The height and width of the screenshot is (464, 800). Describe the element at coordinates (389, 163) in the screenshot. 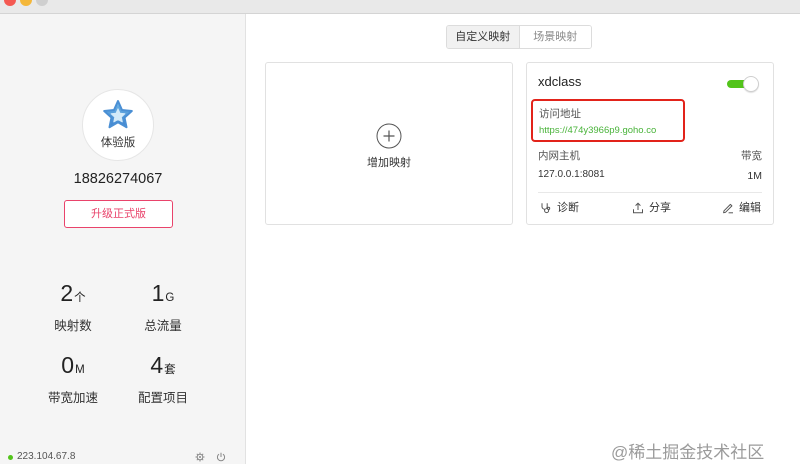

I see `add-mapping-label: 增加映射` at that location.